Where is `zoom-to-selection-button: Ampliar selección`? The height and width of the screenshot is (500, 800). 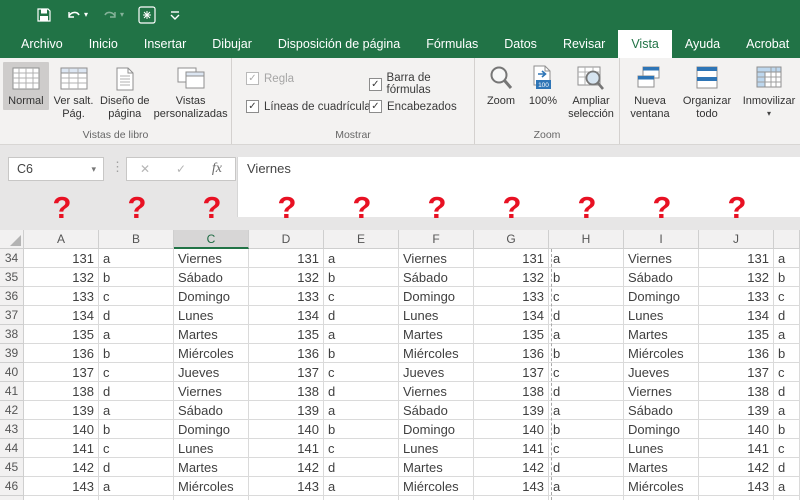 zoom-to-selection-button: Ampliar selección is located at coordinates (591, 92).